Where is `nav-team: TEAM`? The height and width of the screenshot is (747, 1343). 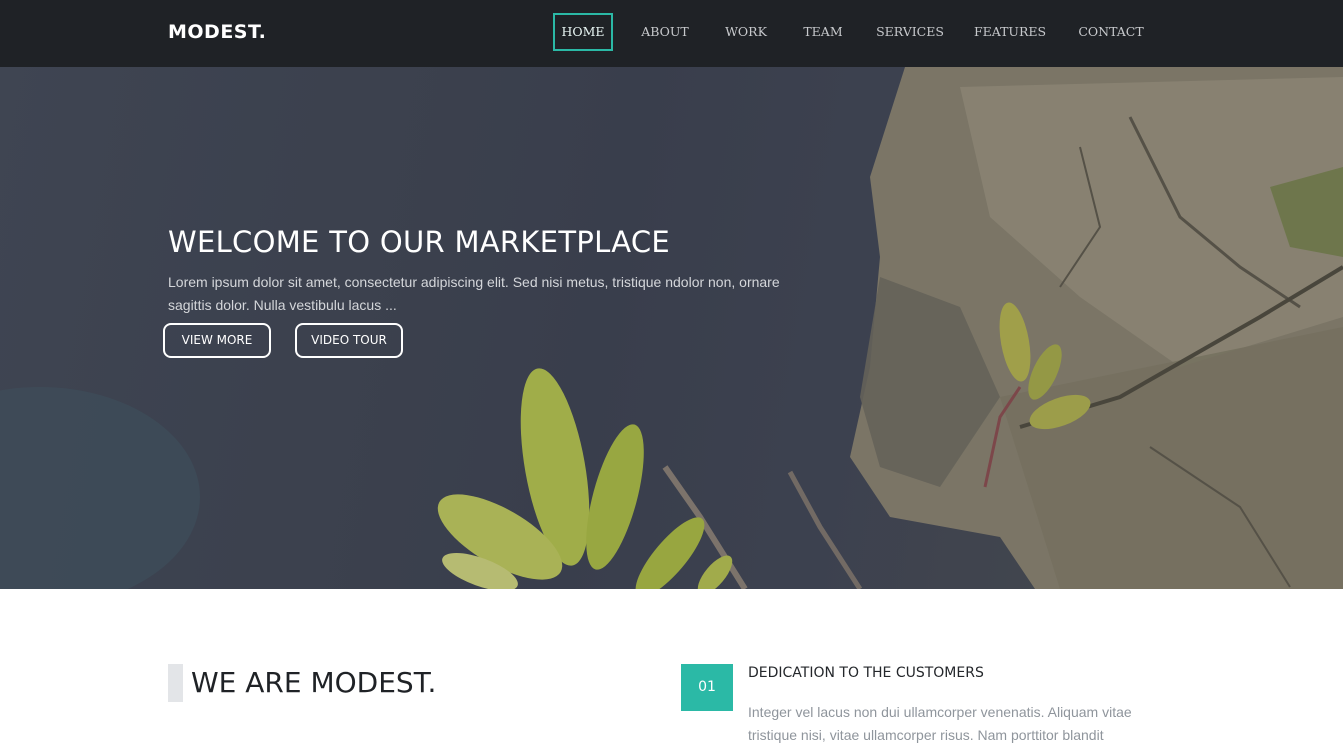
nav-team: TEAM is located at coordinates (823, 32).